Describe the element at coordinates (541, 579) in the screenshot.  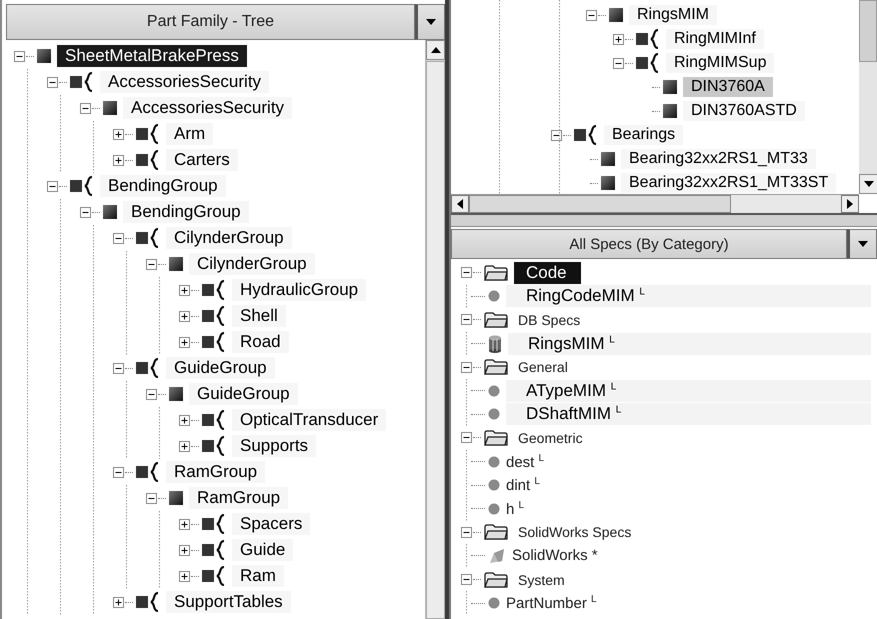
I see `category-item: System` at that location.